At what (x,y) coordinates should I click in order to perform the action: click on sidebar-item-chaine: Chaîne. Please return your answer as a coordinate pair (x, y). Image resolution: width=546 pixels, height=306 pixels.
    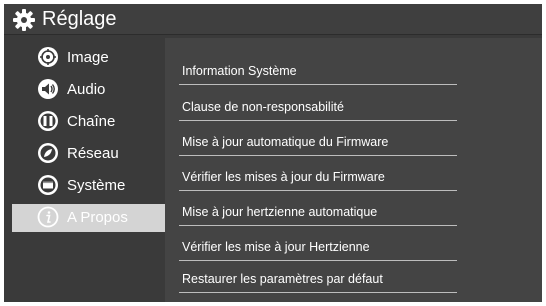
    Looking at the image, I should click on (88, 122).